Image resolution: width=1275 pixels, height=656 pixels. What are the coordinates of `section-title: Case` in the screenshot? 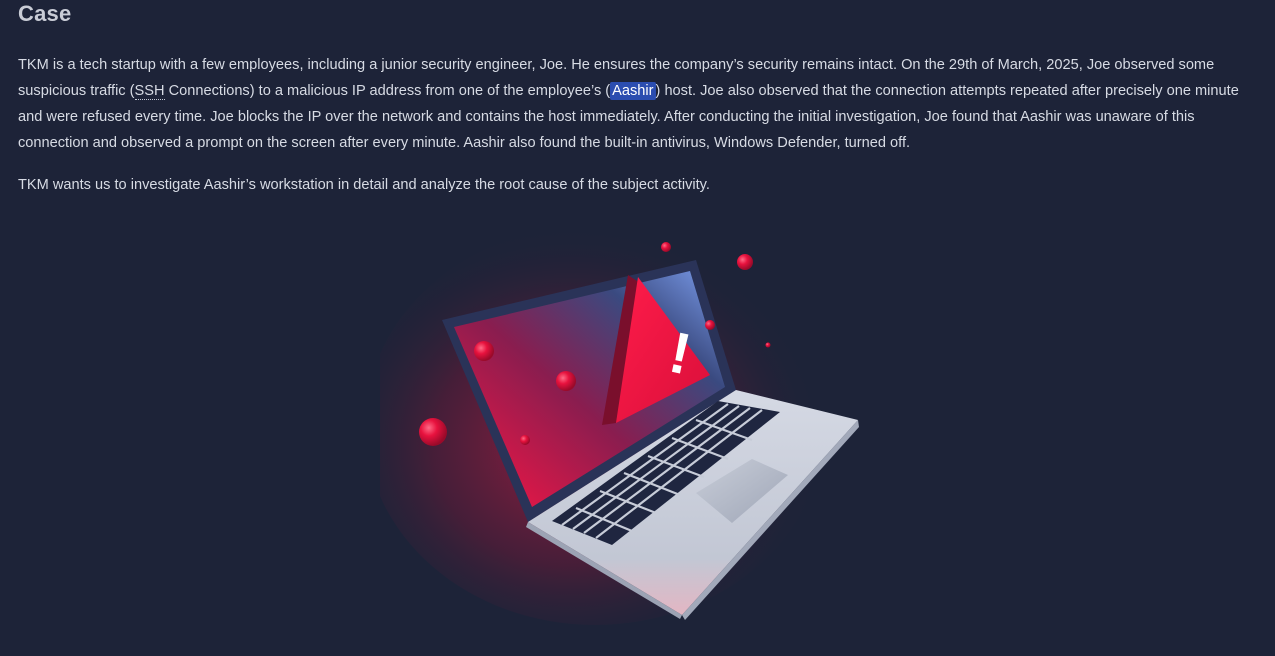 It's located at (45, 13).